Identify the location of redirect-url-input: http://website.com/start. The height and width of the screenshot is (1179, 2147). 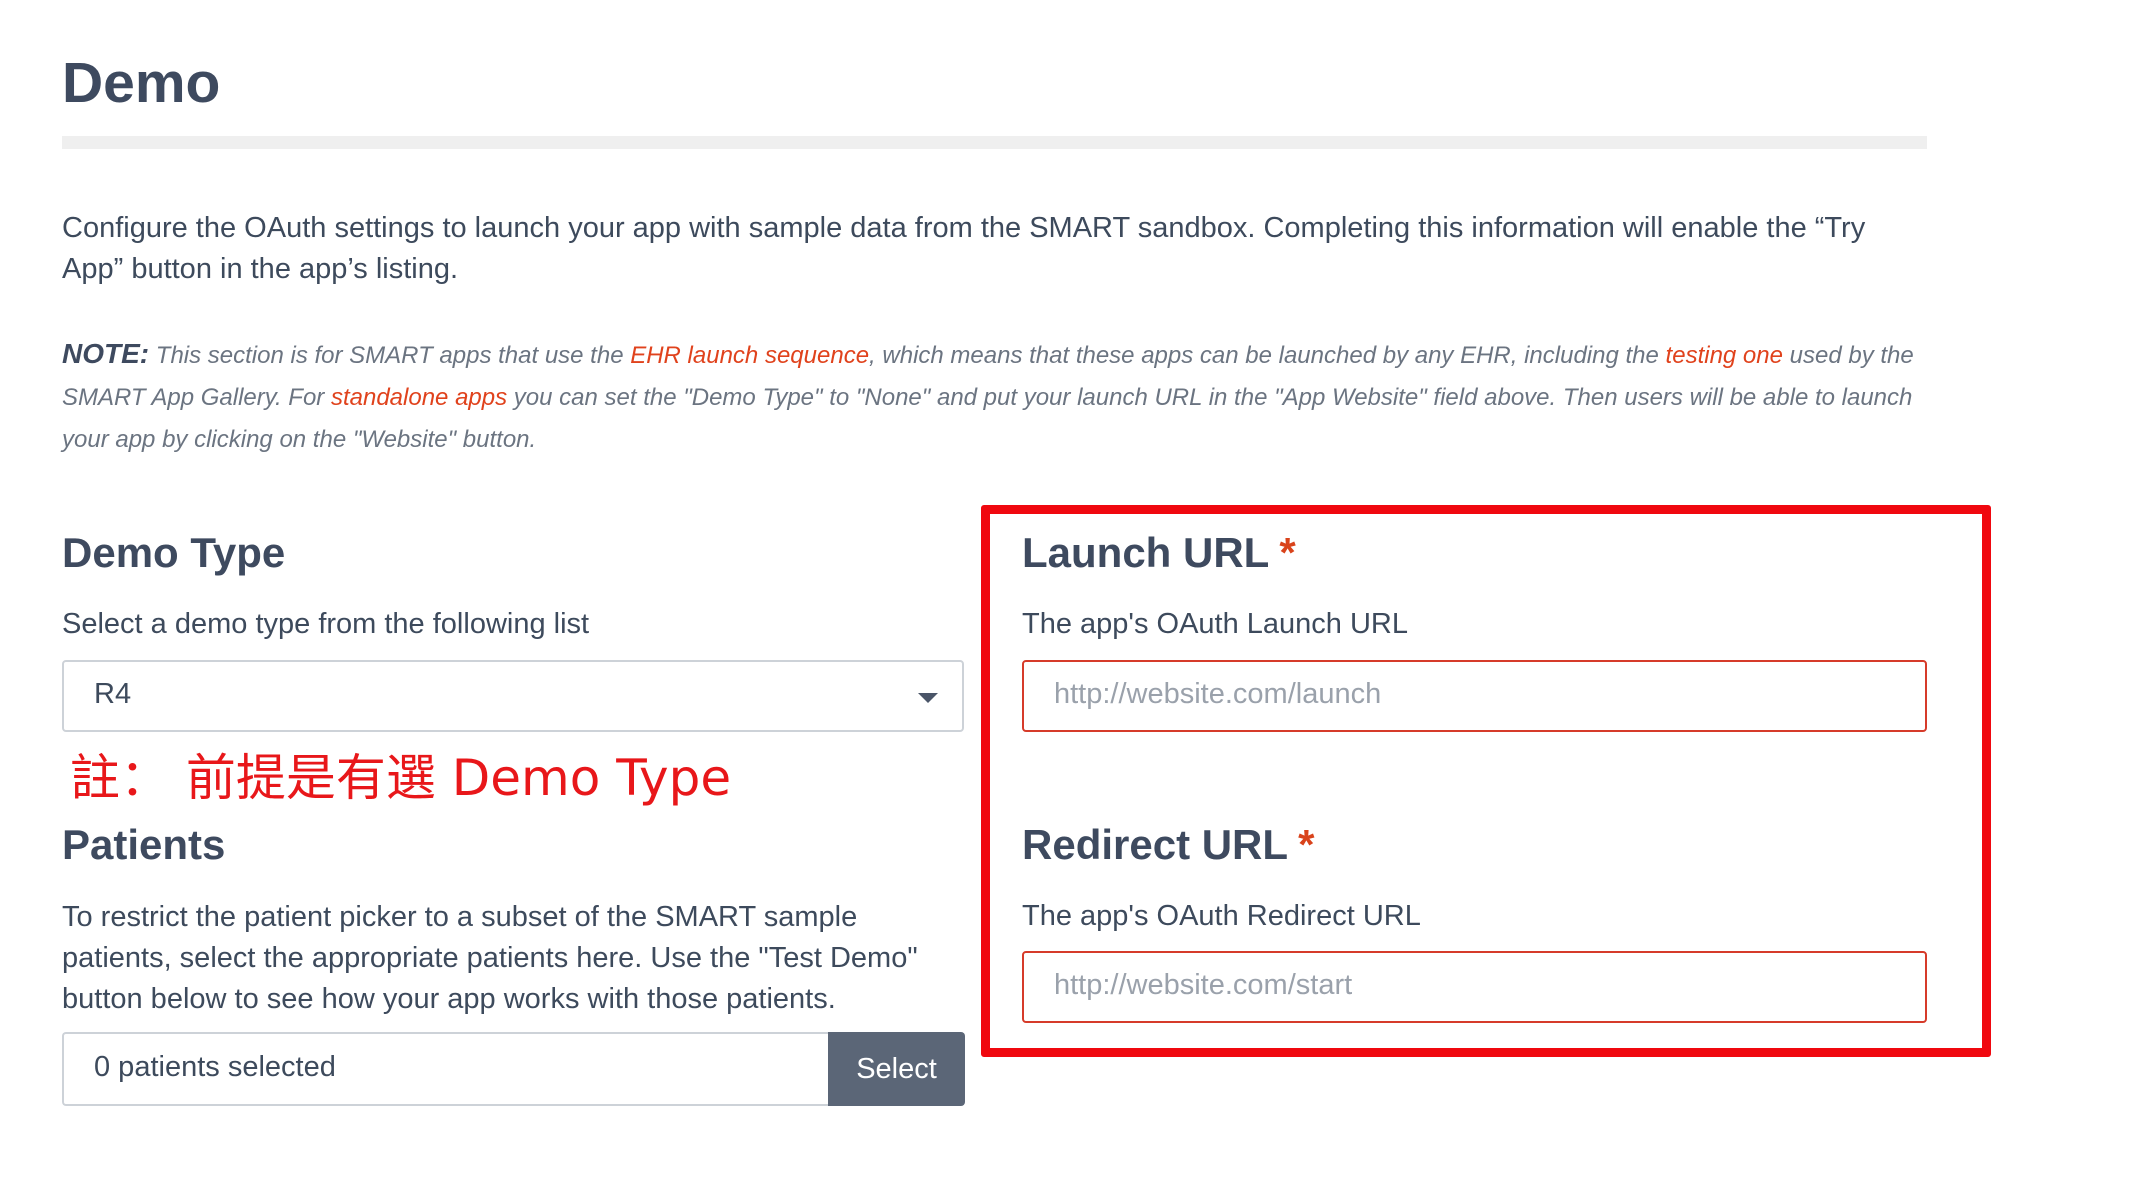
(1474, 987).